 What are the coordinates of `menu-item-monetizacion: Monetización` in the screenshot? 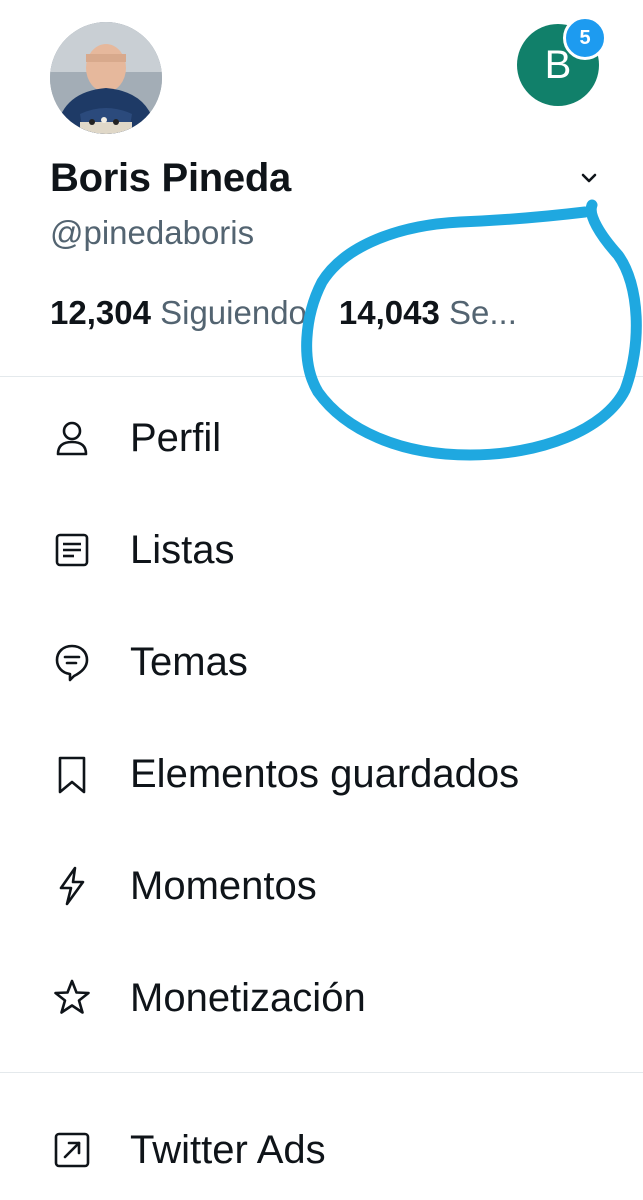 It's located at (321, 996).